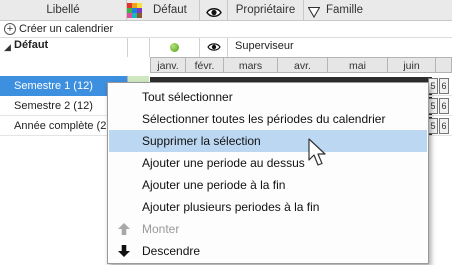 Image resolution: width=452 pixels, height=265 pixels. I want to click on month-header: janv. févr. mars avr. mai juin, so click(301, 65).